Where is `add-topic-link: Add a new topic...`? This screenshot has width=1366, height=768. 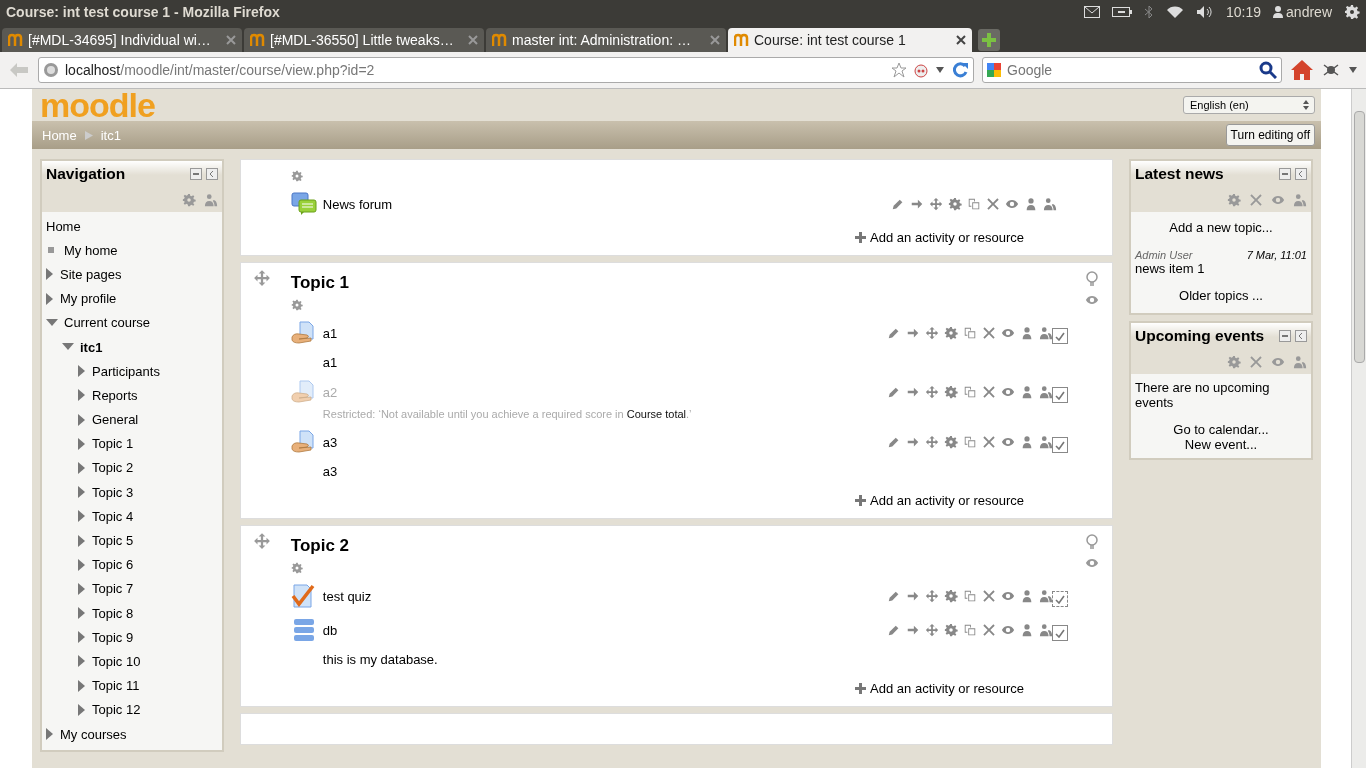
add-topic-link: Add a new topic... is located at coordinates (1221, 227).